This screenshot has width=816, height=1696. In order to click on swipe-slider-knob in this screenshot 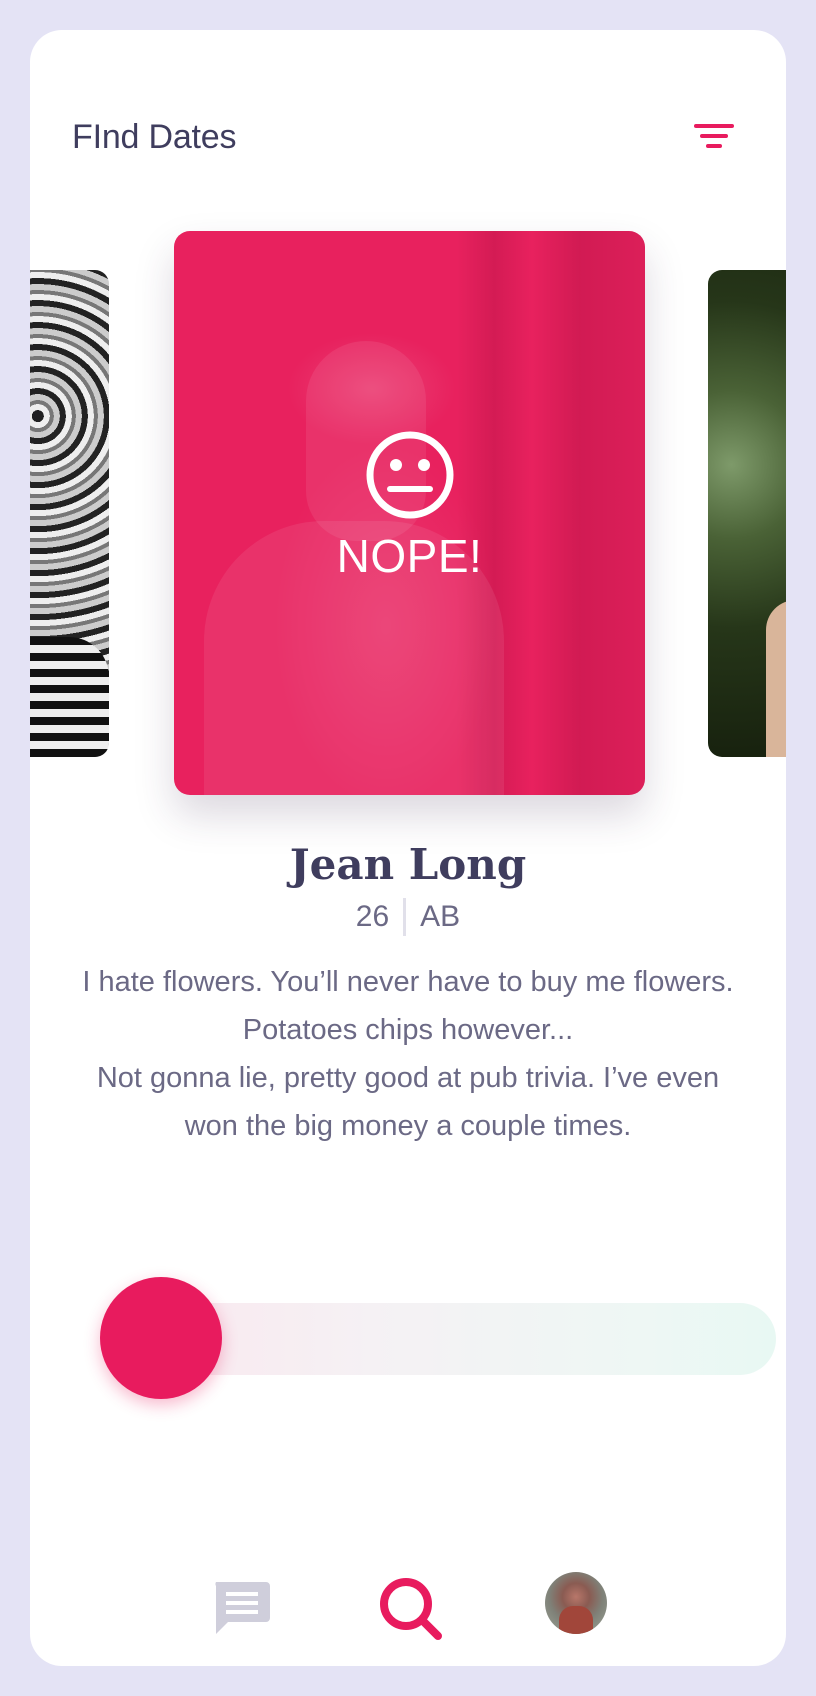, I will do `click(161, 1338)`.